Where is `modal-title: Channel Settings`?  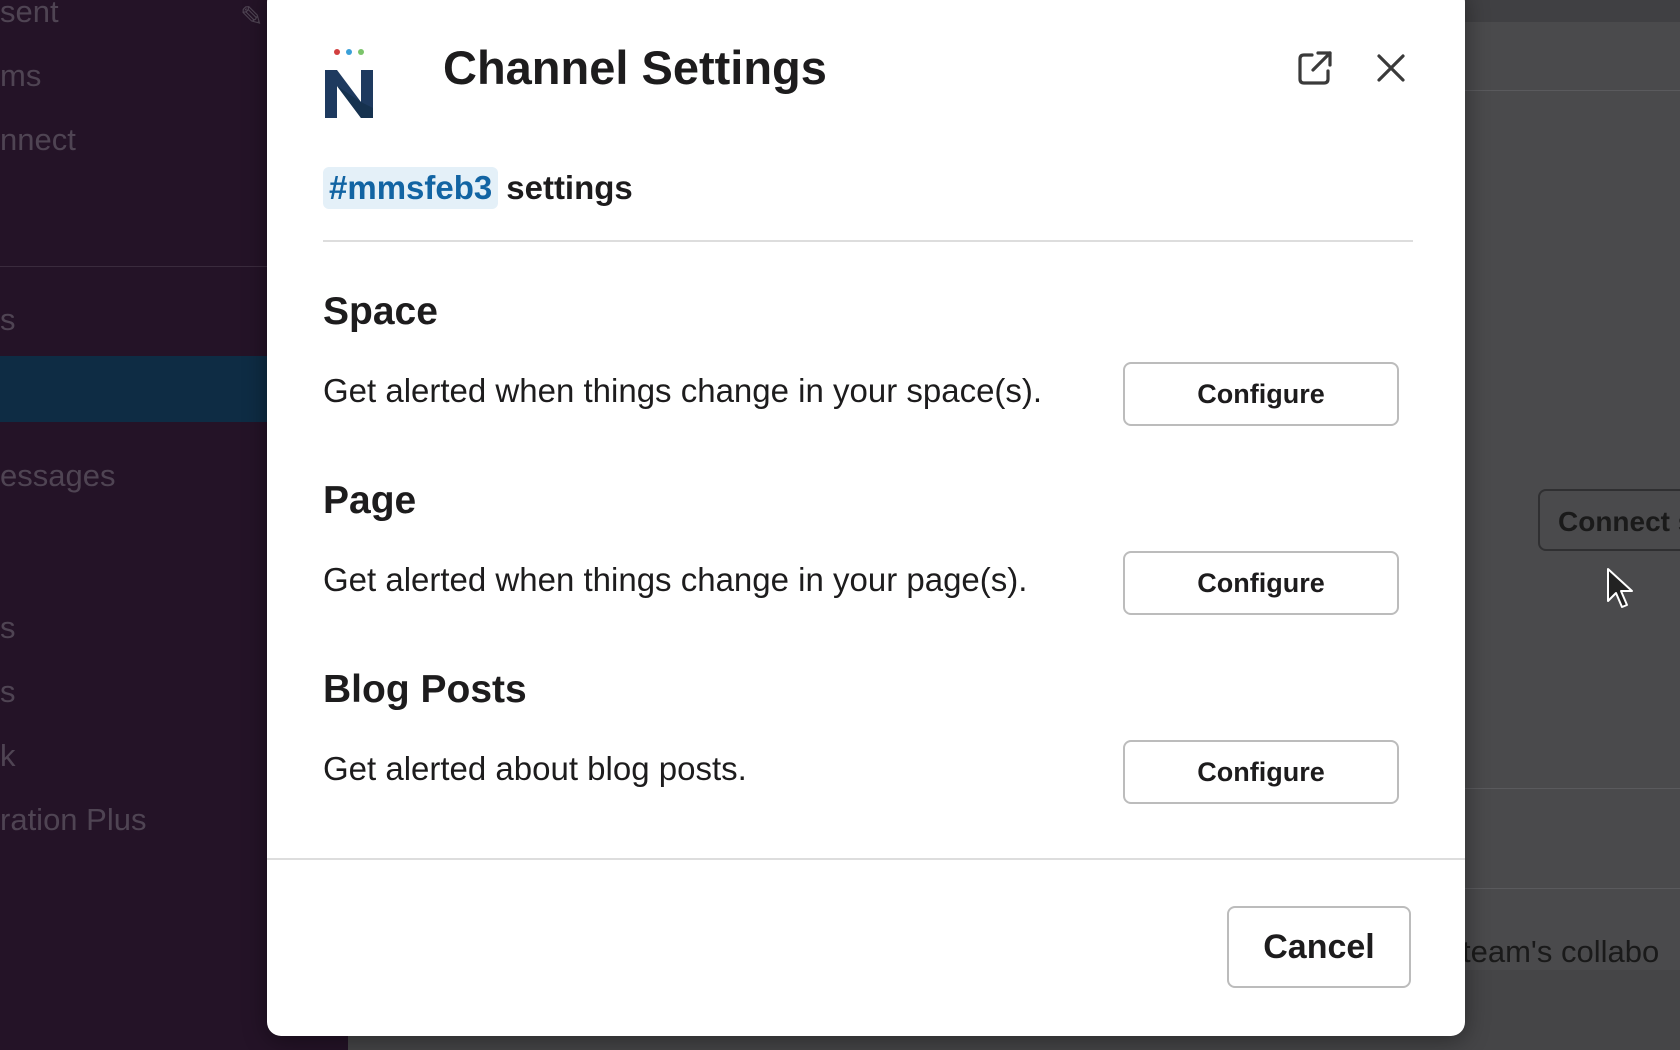 modal-title: Channel Settings is located at coordinates (635, 67).